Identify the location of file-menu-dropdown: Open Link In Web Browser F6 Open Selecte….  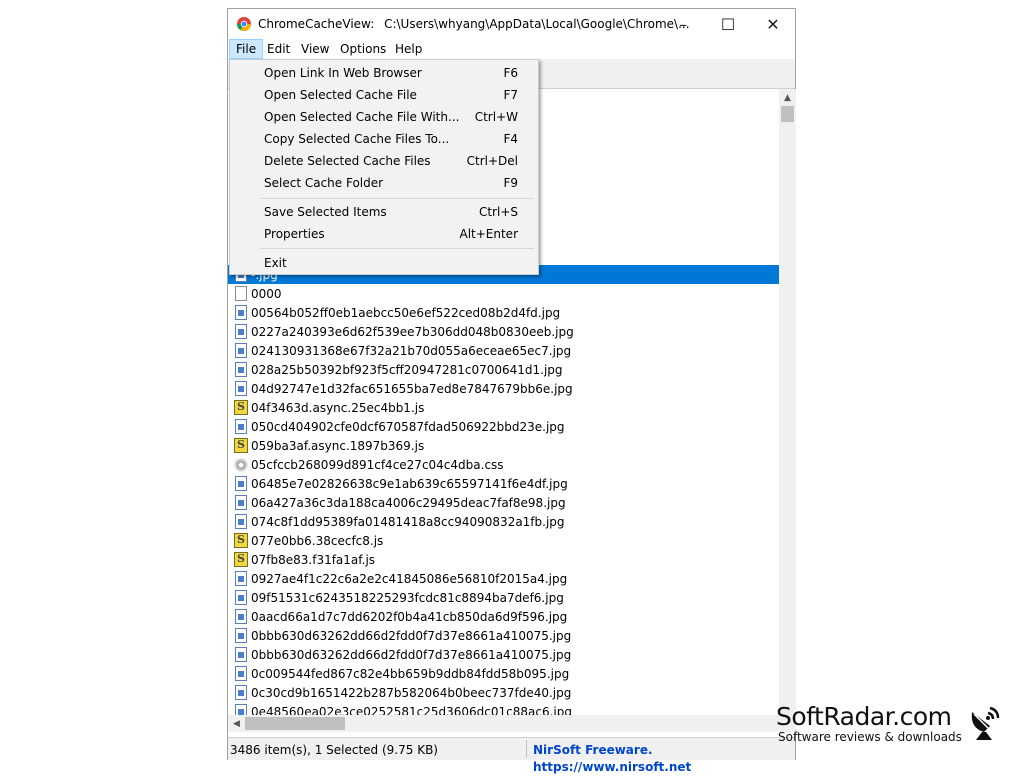
(384, 167).